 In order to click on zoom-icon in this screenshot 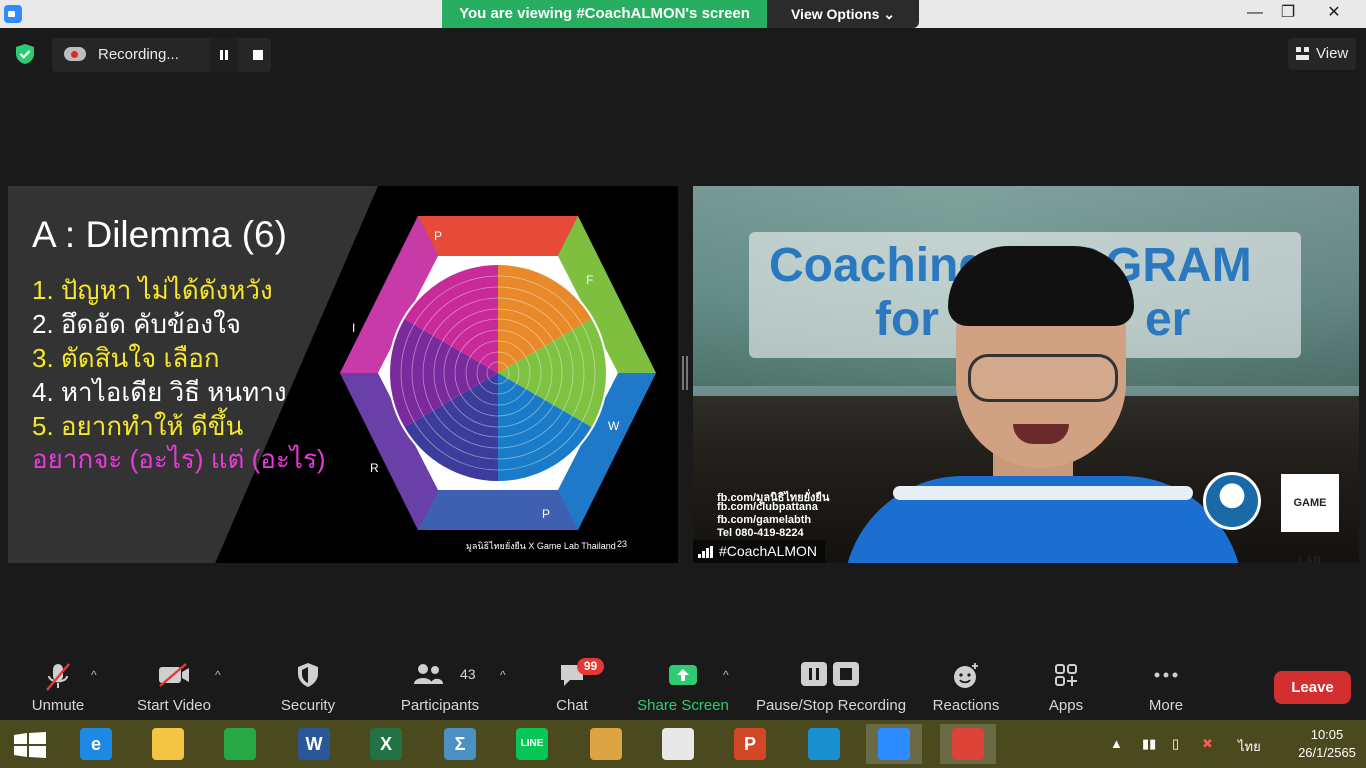, I will do `click(894, 744)`.